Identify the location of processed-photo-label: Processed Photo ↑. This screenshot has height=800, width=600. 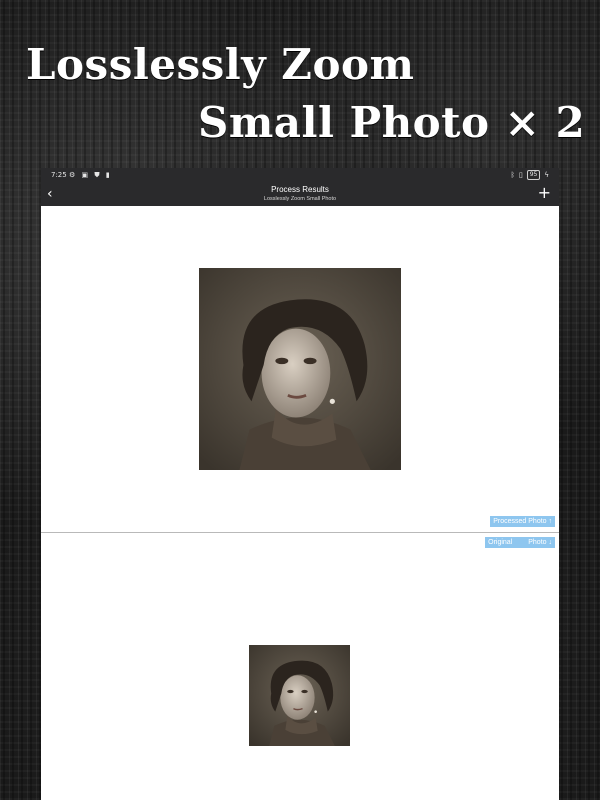
(522, 521).